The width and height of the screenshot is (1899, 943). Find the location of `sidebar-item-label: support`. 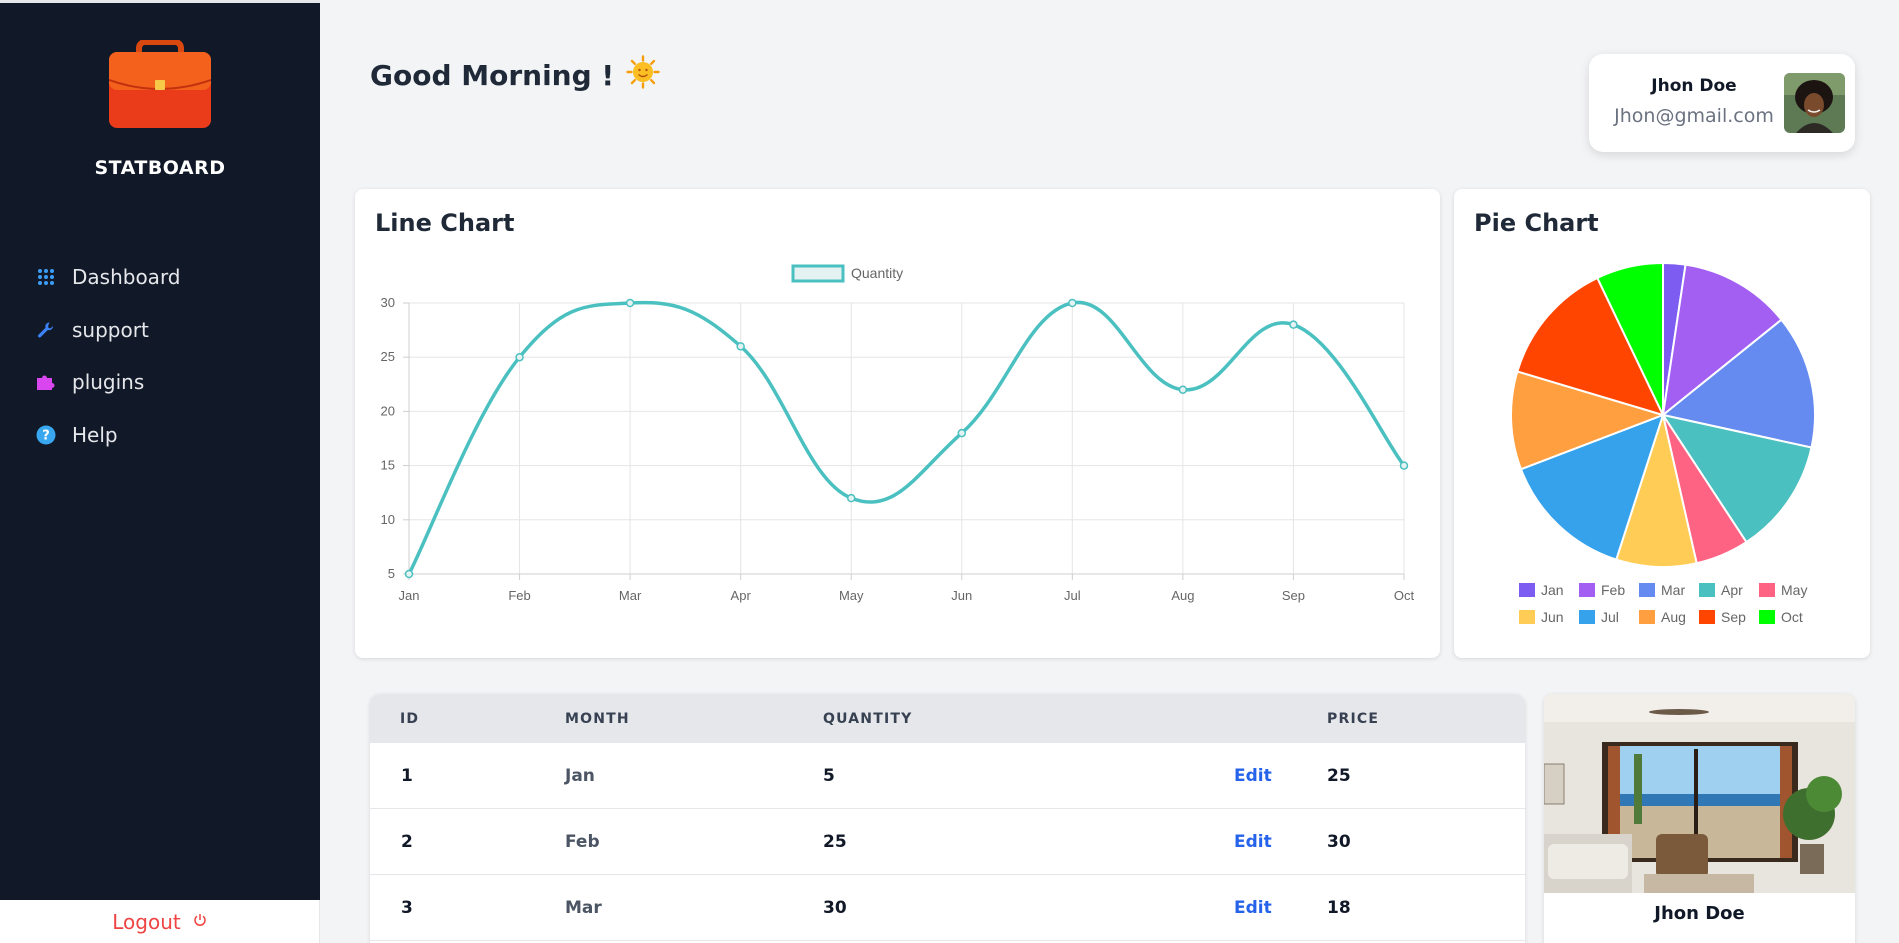

sidebar-item-label: support is located at coordinates (110, 329).